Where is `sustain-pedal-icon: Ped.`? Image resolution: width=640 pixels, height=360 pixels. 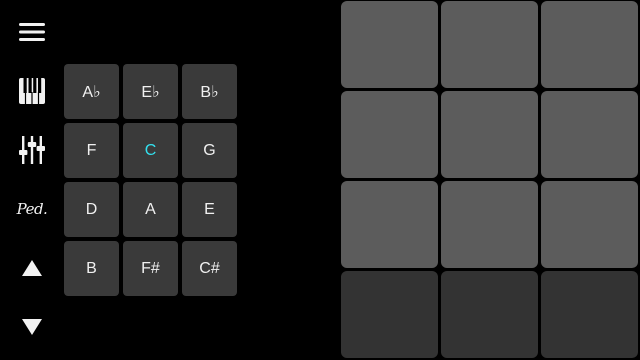
sustain-pedal-icon: Ped. is located at coordinates (32, 208).